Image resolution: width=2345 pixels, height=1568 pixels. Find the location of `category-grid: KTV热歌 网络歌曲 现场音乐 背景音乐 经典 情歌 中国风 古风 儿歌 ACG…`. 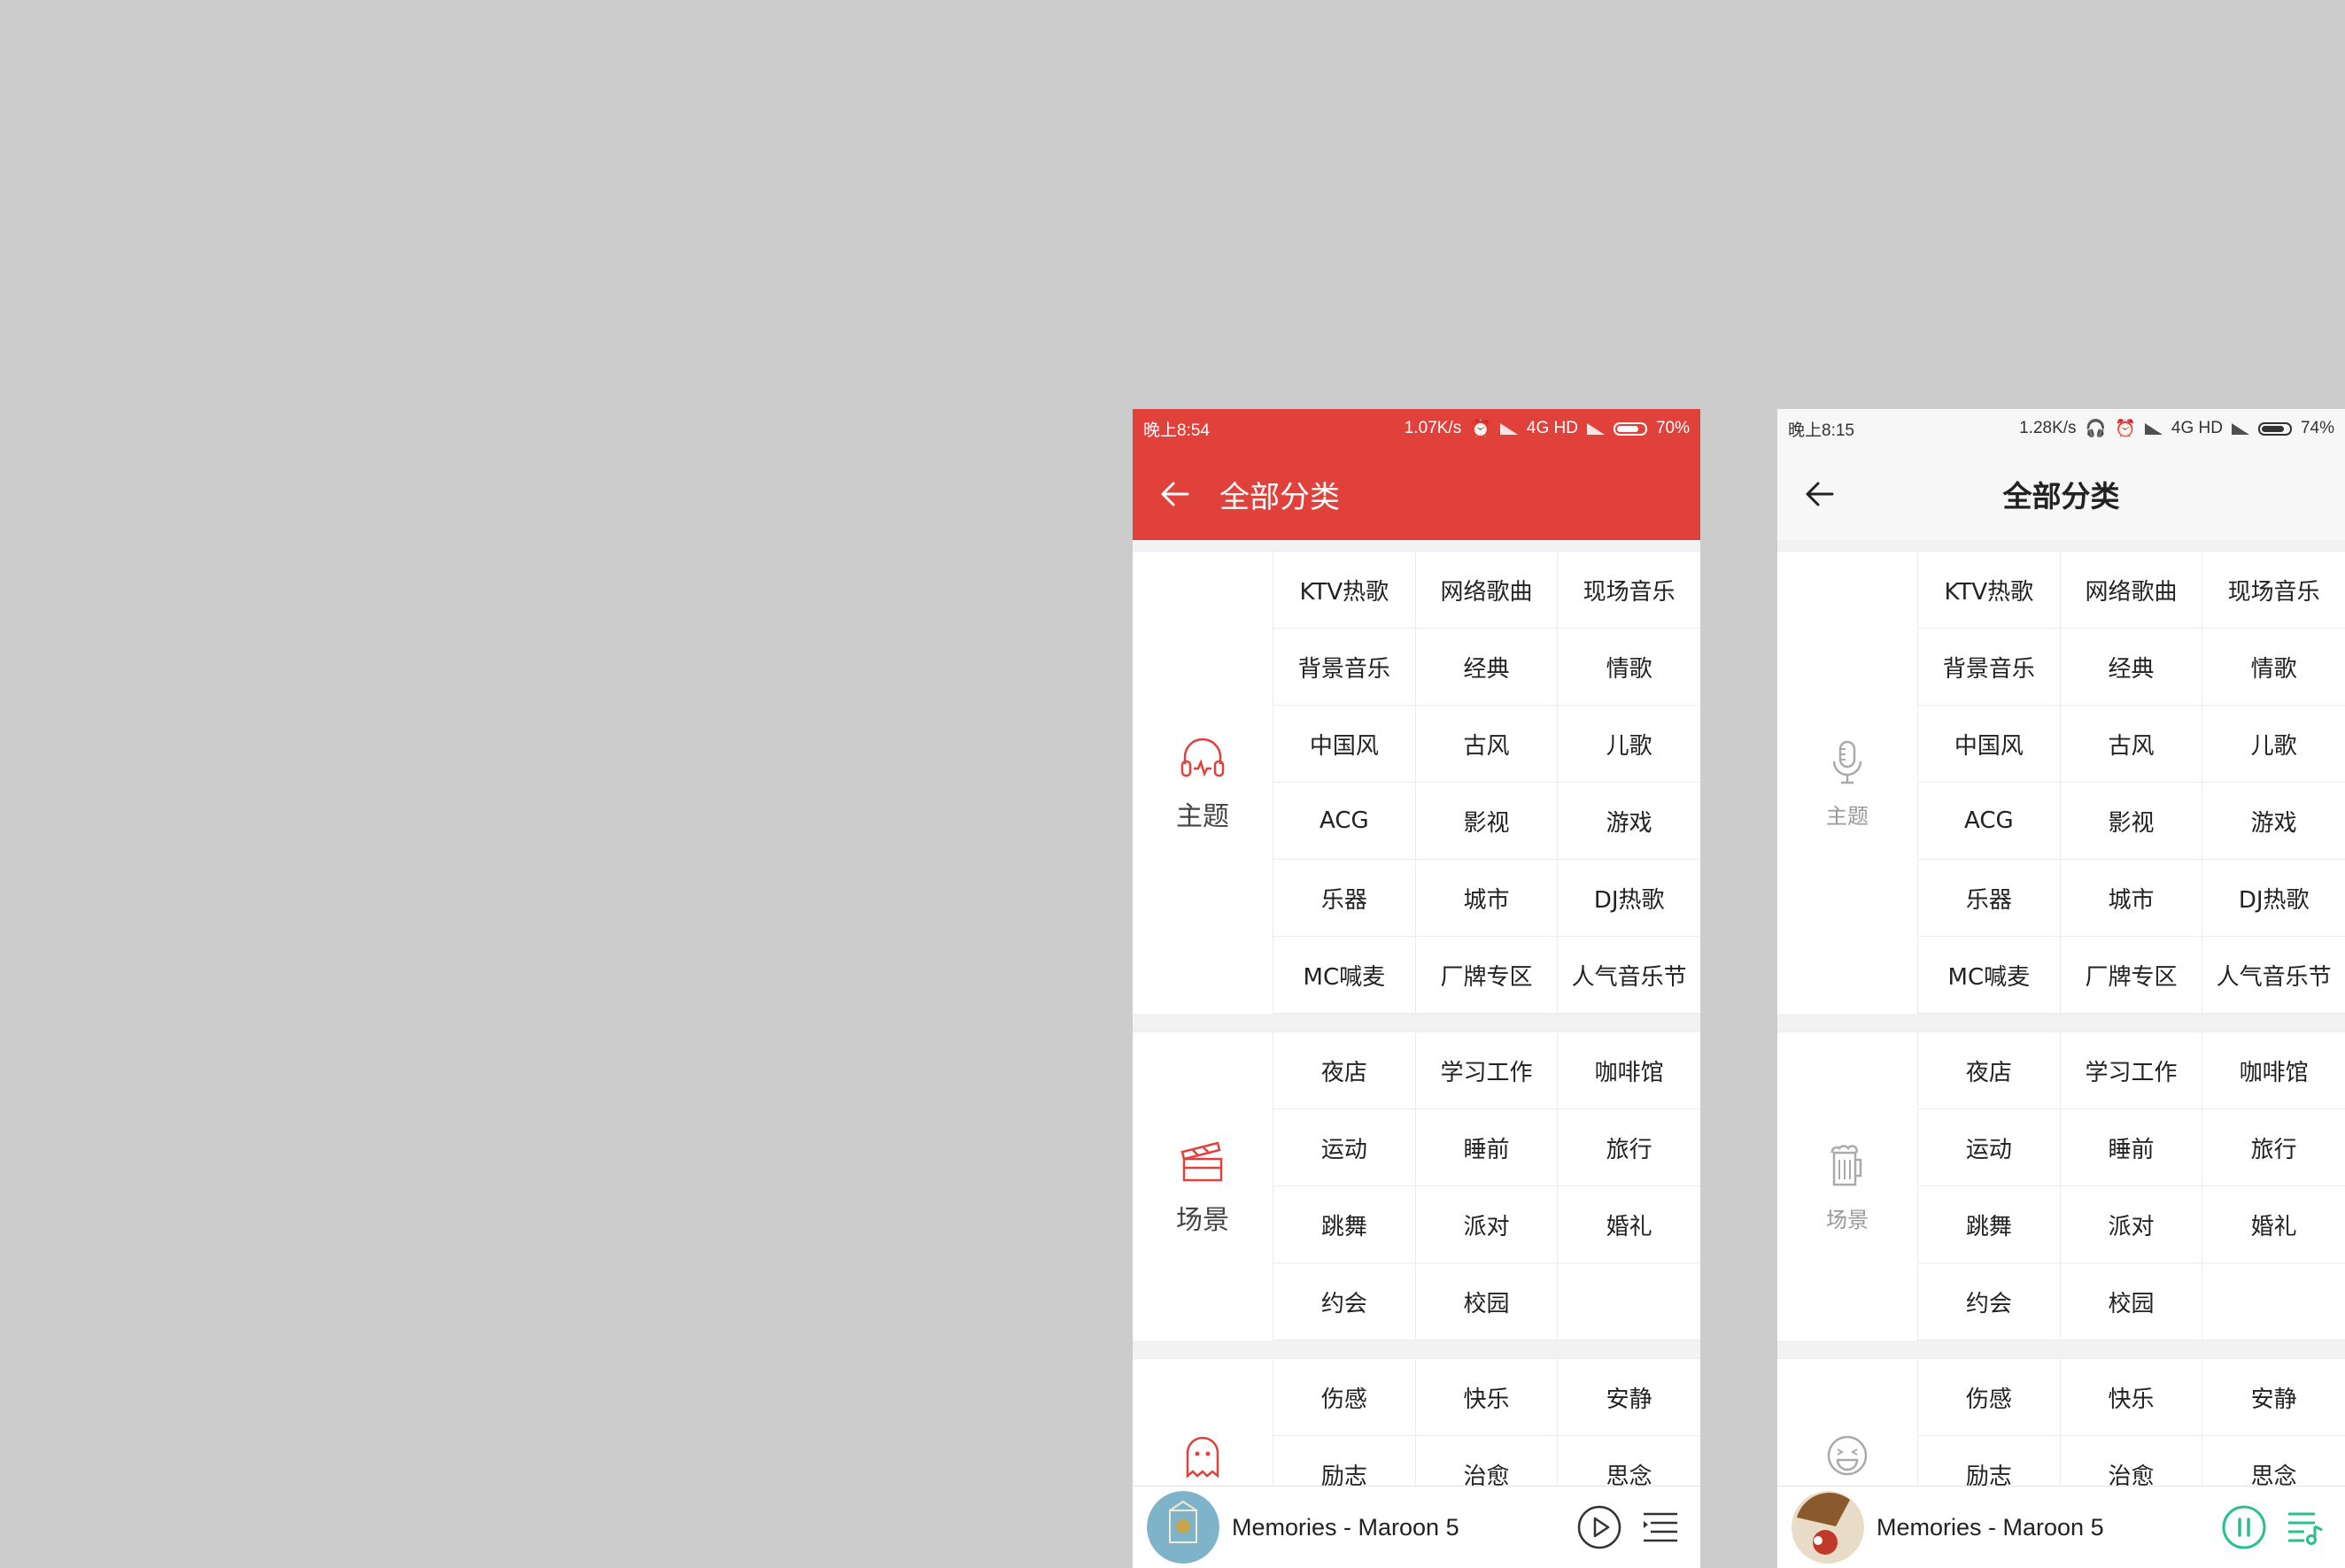

category-grid: KTV热歌 网络歌曲 现场音乐 背景音乐 经典 情歌 中国风 古风 儿歌 ACG… is located at coordinates (1487, 783).